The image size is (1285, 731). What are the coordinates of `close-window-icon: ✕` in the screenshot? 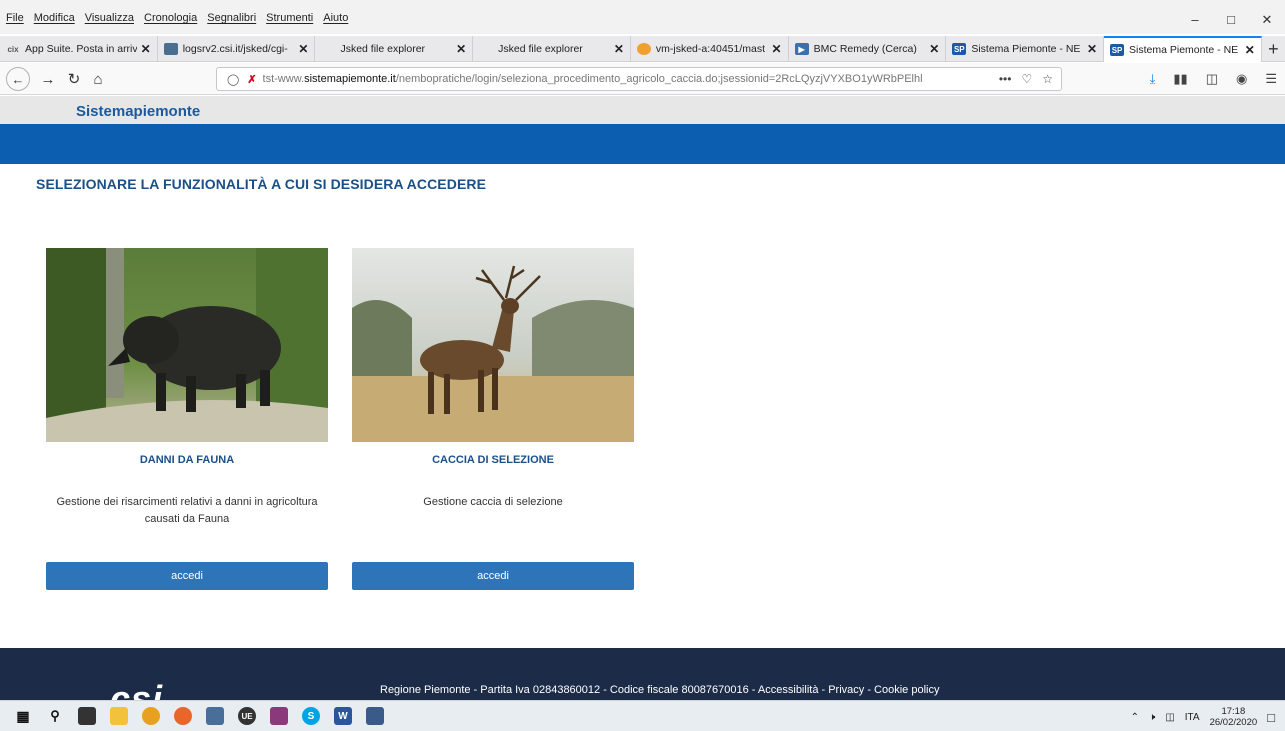 It's located at (1267, 20).